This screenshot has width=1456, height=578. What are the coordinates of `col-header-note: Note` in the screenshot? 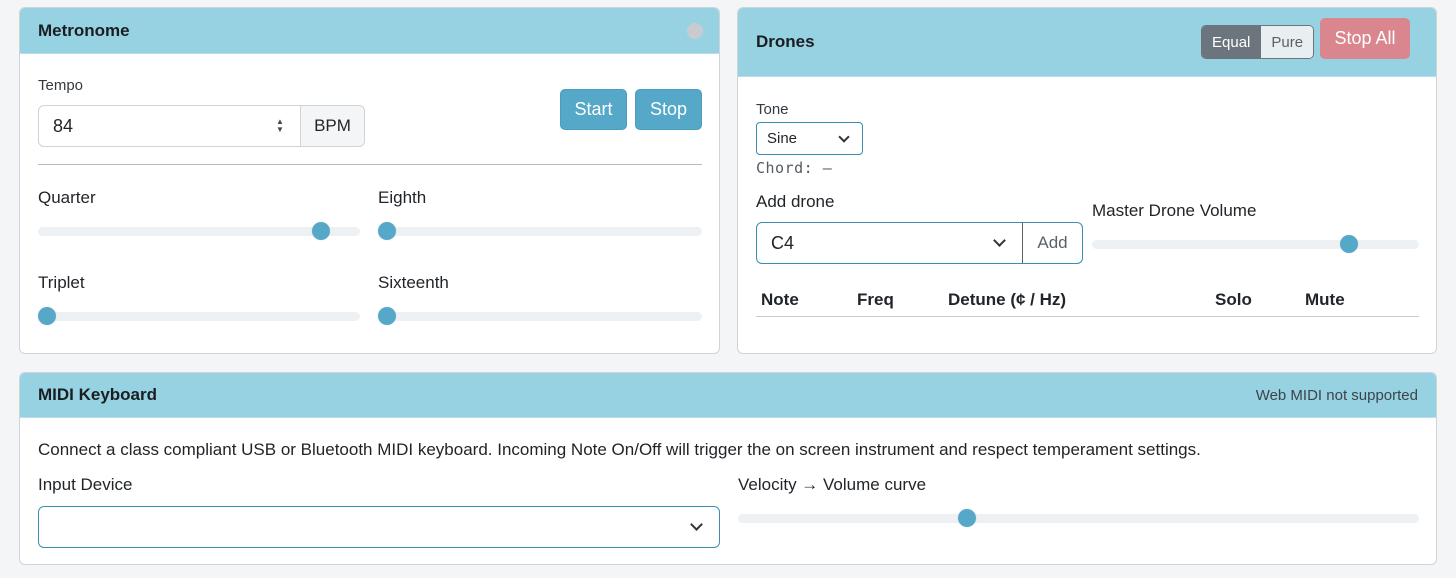 It's located at (780, 299).